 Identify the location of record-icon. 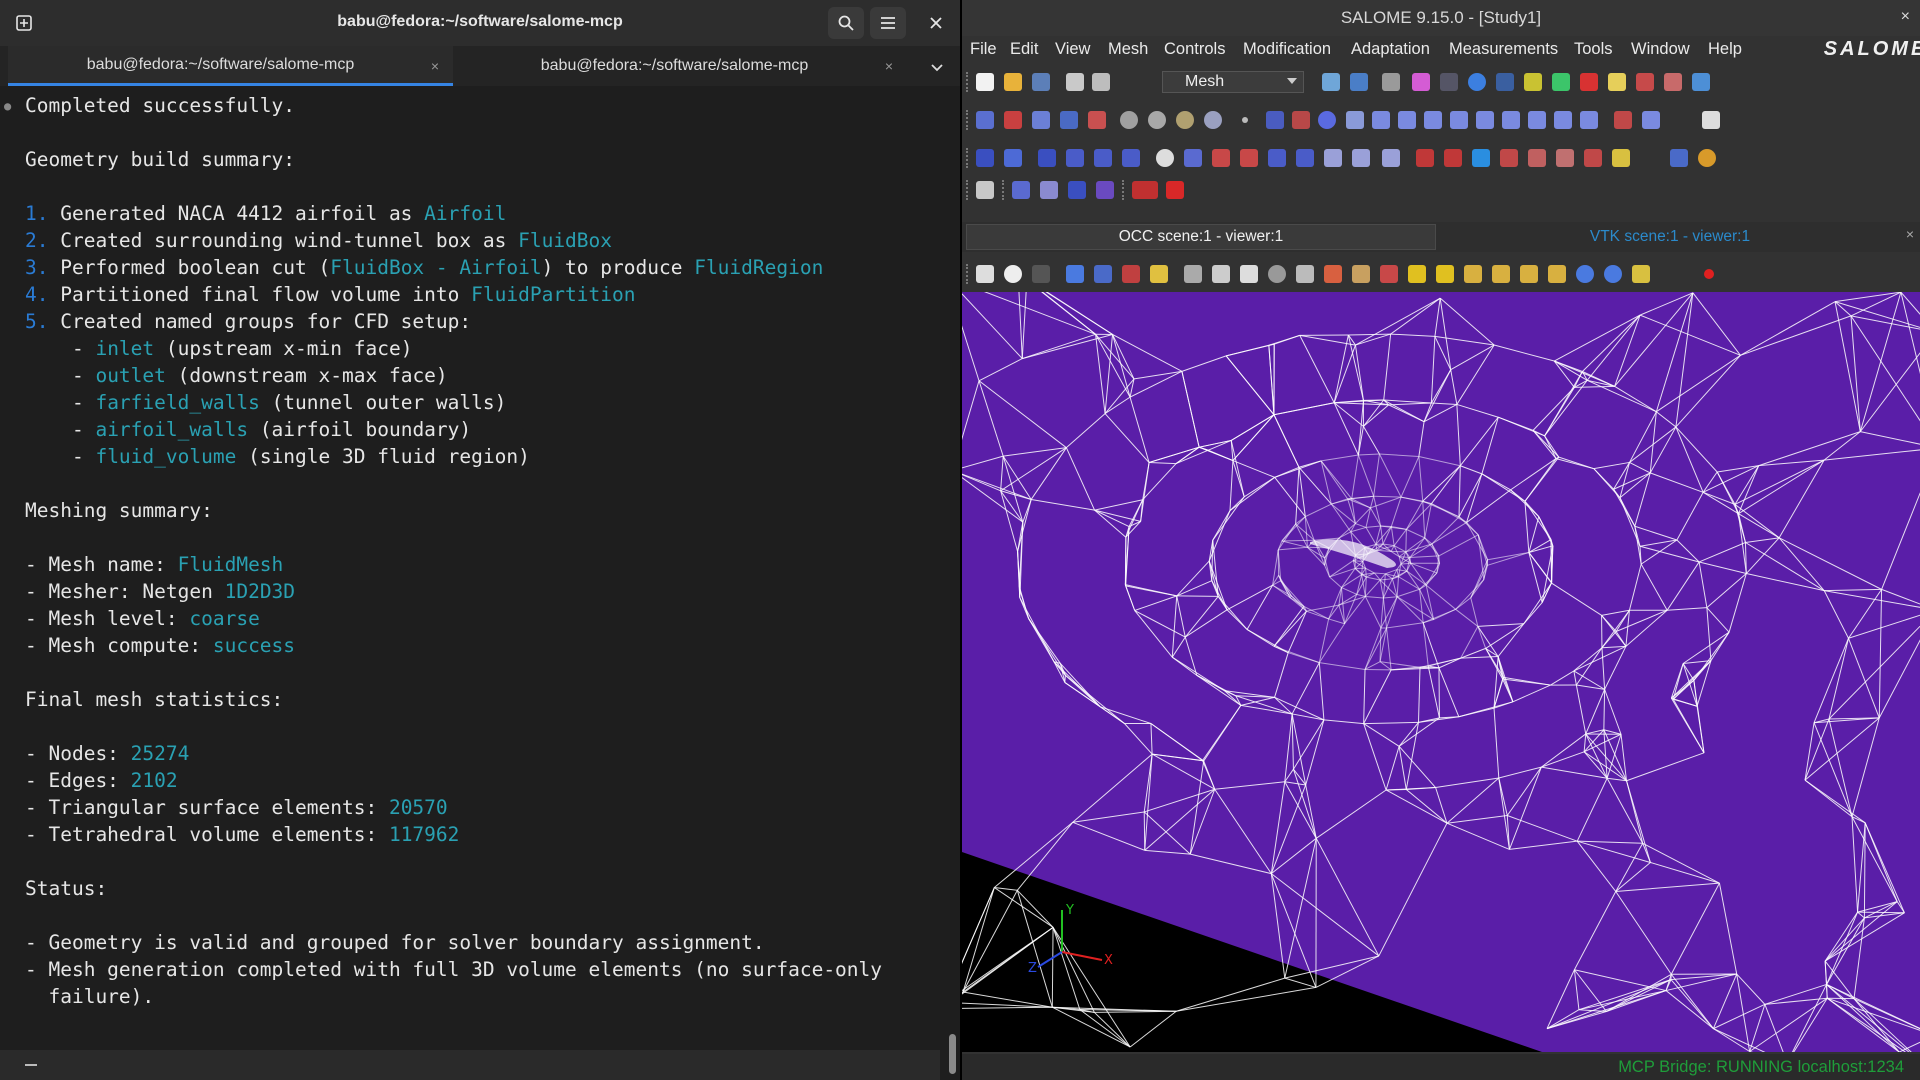
(1709, 274).